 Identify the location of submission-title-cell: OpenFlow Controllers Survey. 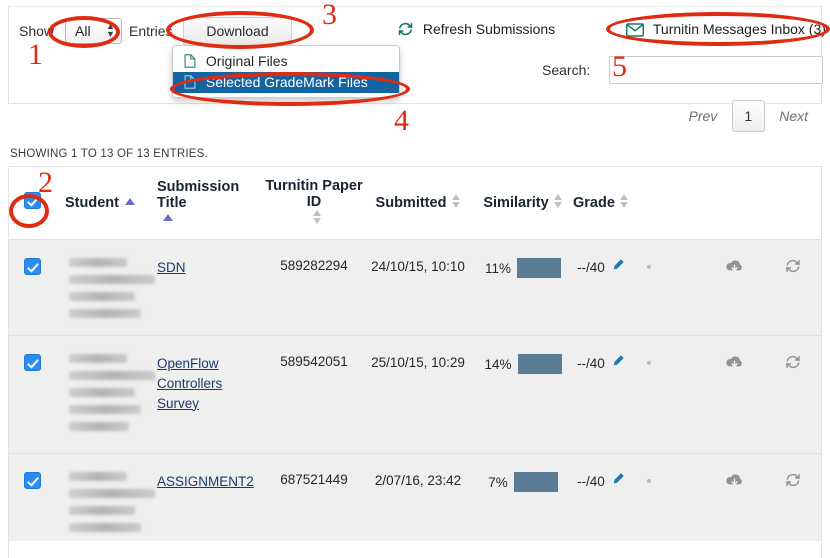
(206, 393).